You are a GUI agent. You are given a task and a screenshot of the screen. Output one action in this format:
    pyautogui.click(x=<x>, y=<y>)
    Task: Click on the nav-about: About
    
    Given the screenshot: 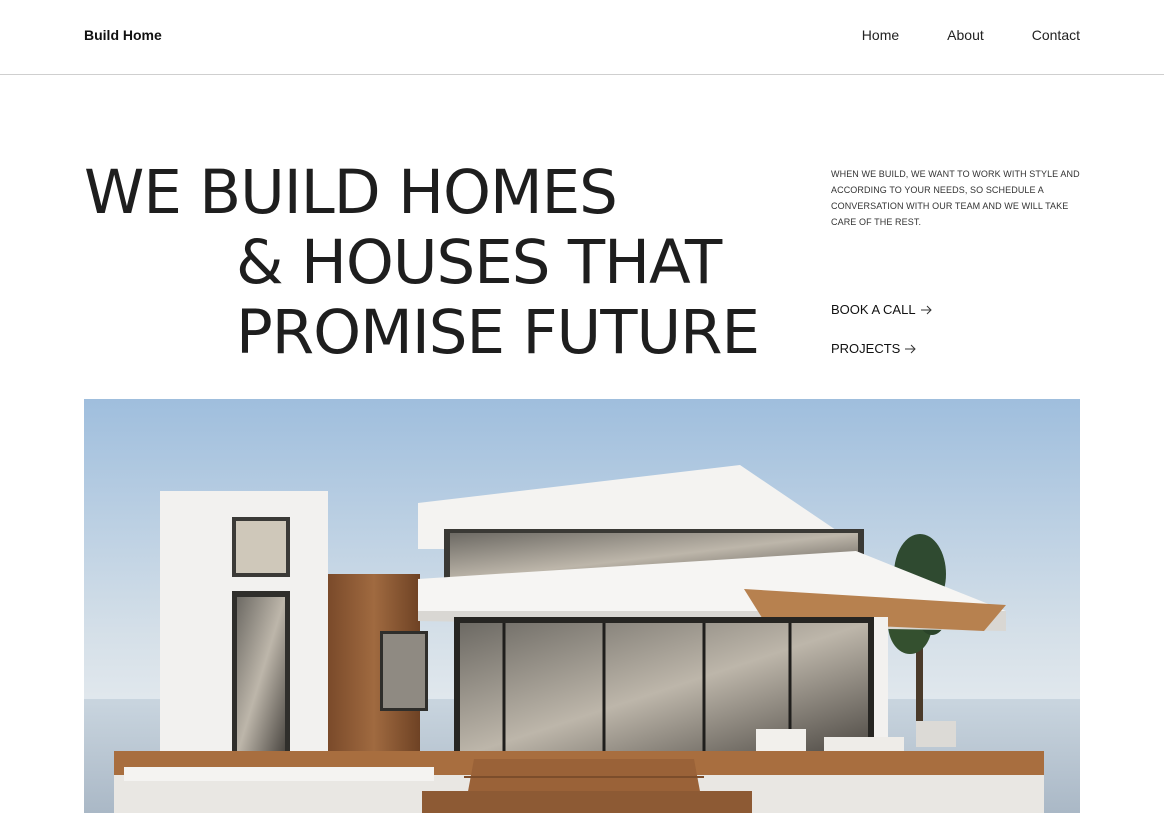 What is the action you would take?
    pyautogui.click(x=965, y=35)
    